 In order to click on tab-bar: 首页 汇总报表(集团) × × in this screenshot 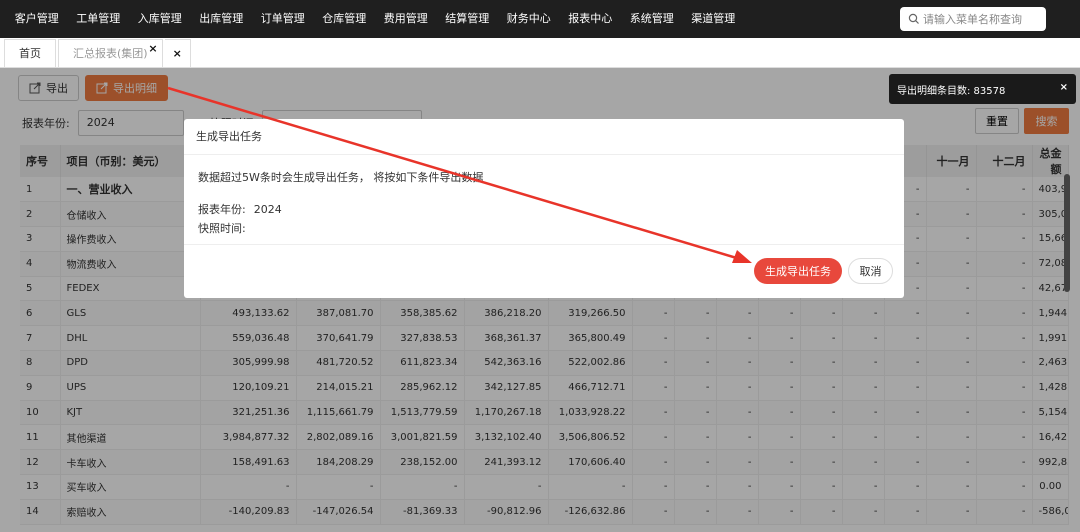, I will do `click(540, 53)`.